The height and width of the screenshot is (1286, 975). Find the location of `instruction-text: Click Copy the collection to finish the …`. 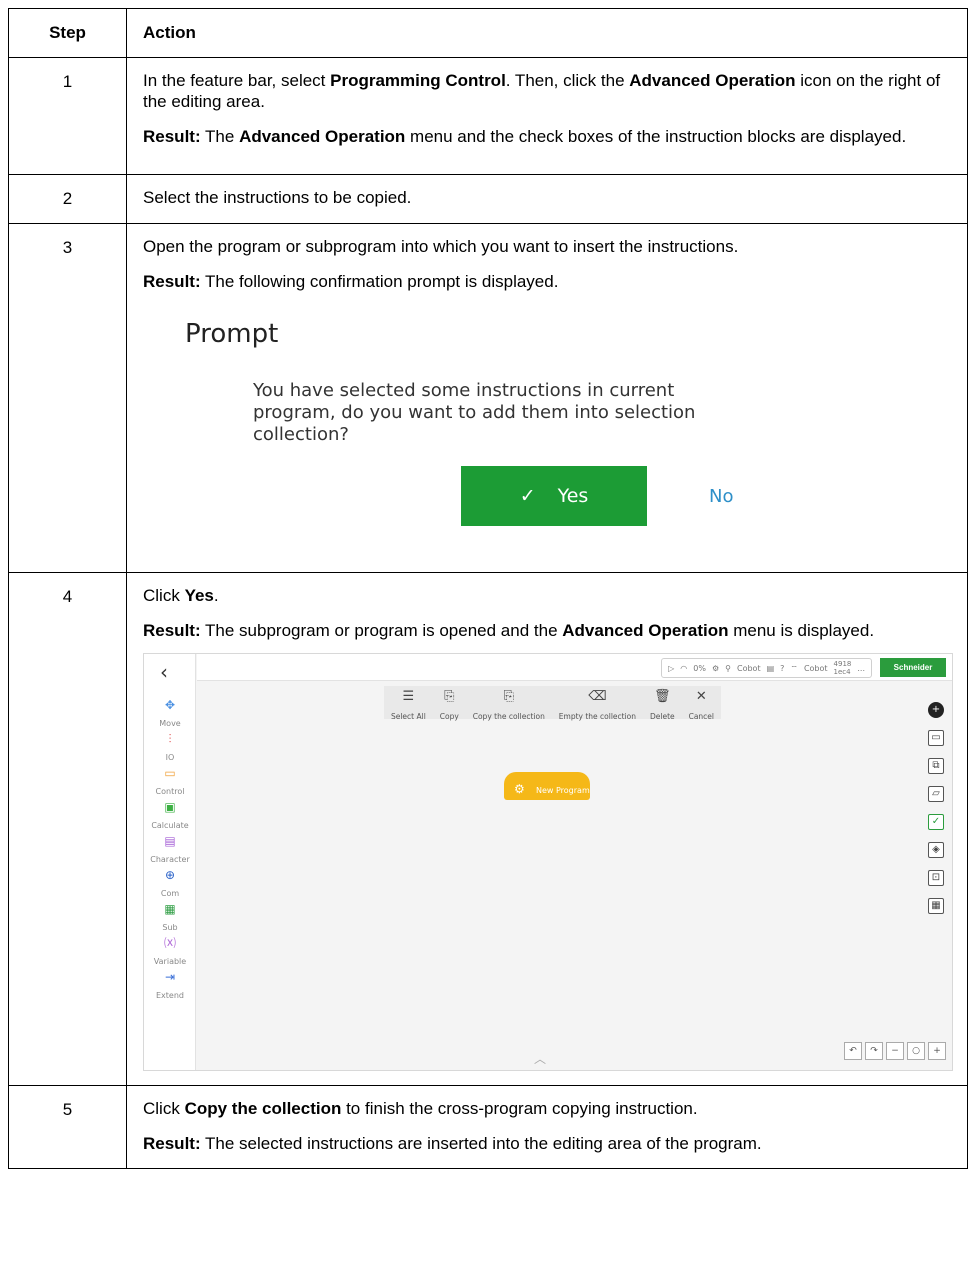

instruction-text: Click Copy the collection to finish the … is located at coordinates (420, 1108).